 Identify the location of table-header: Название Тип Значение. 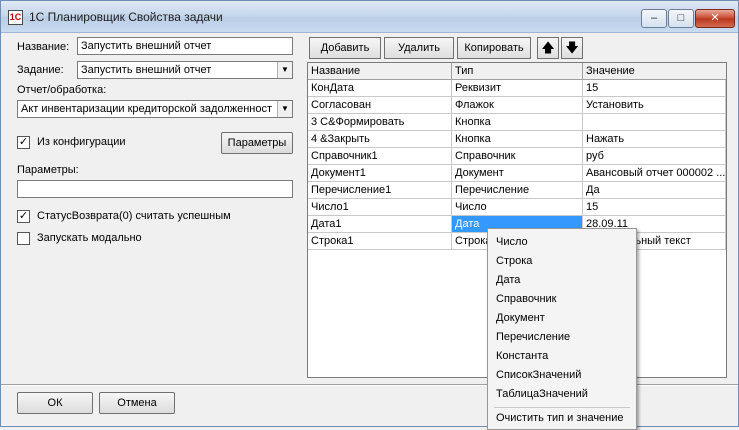
(517, 71).